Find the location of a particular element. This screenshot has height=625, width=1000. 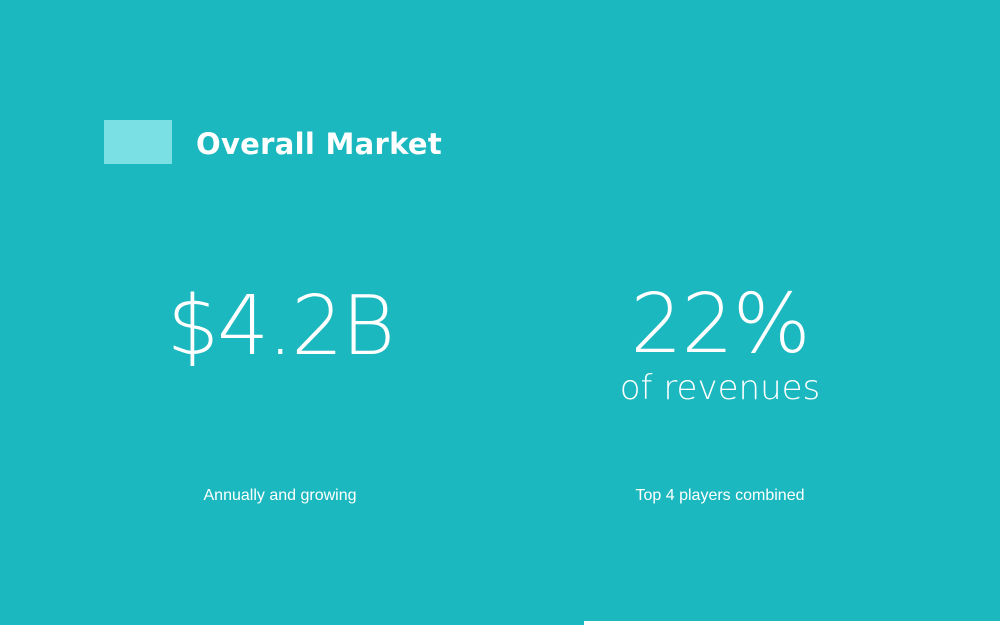

stat-subtitle: of revenues is located at coordinates (720, 388).